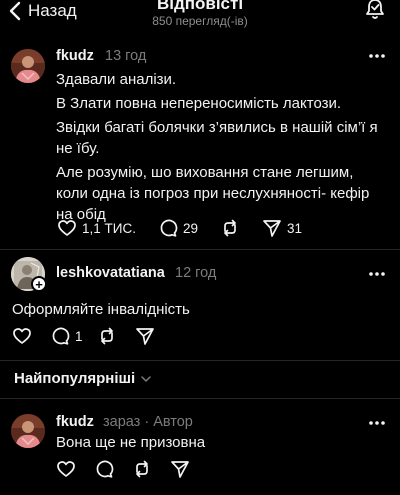 This screenshot has height=495, width=400. Describe the element at coordinates (126, 56) in the screenshot. I see `post-time: 13 год` at that location.